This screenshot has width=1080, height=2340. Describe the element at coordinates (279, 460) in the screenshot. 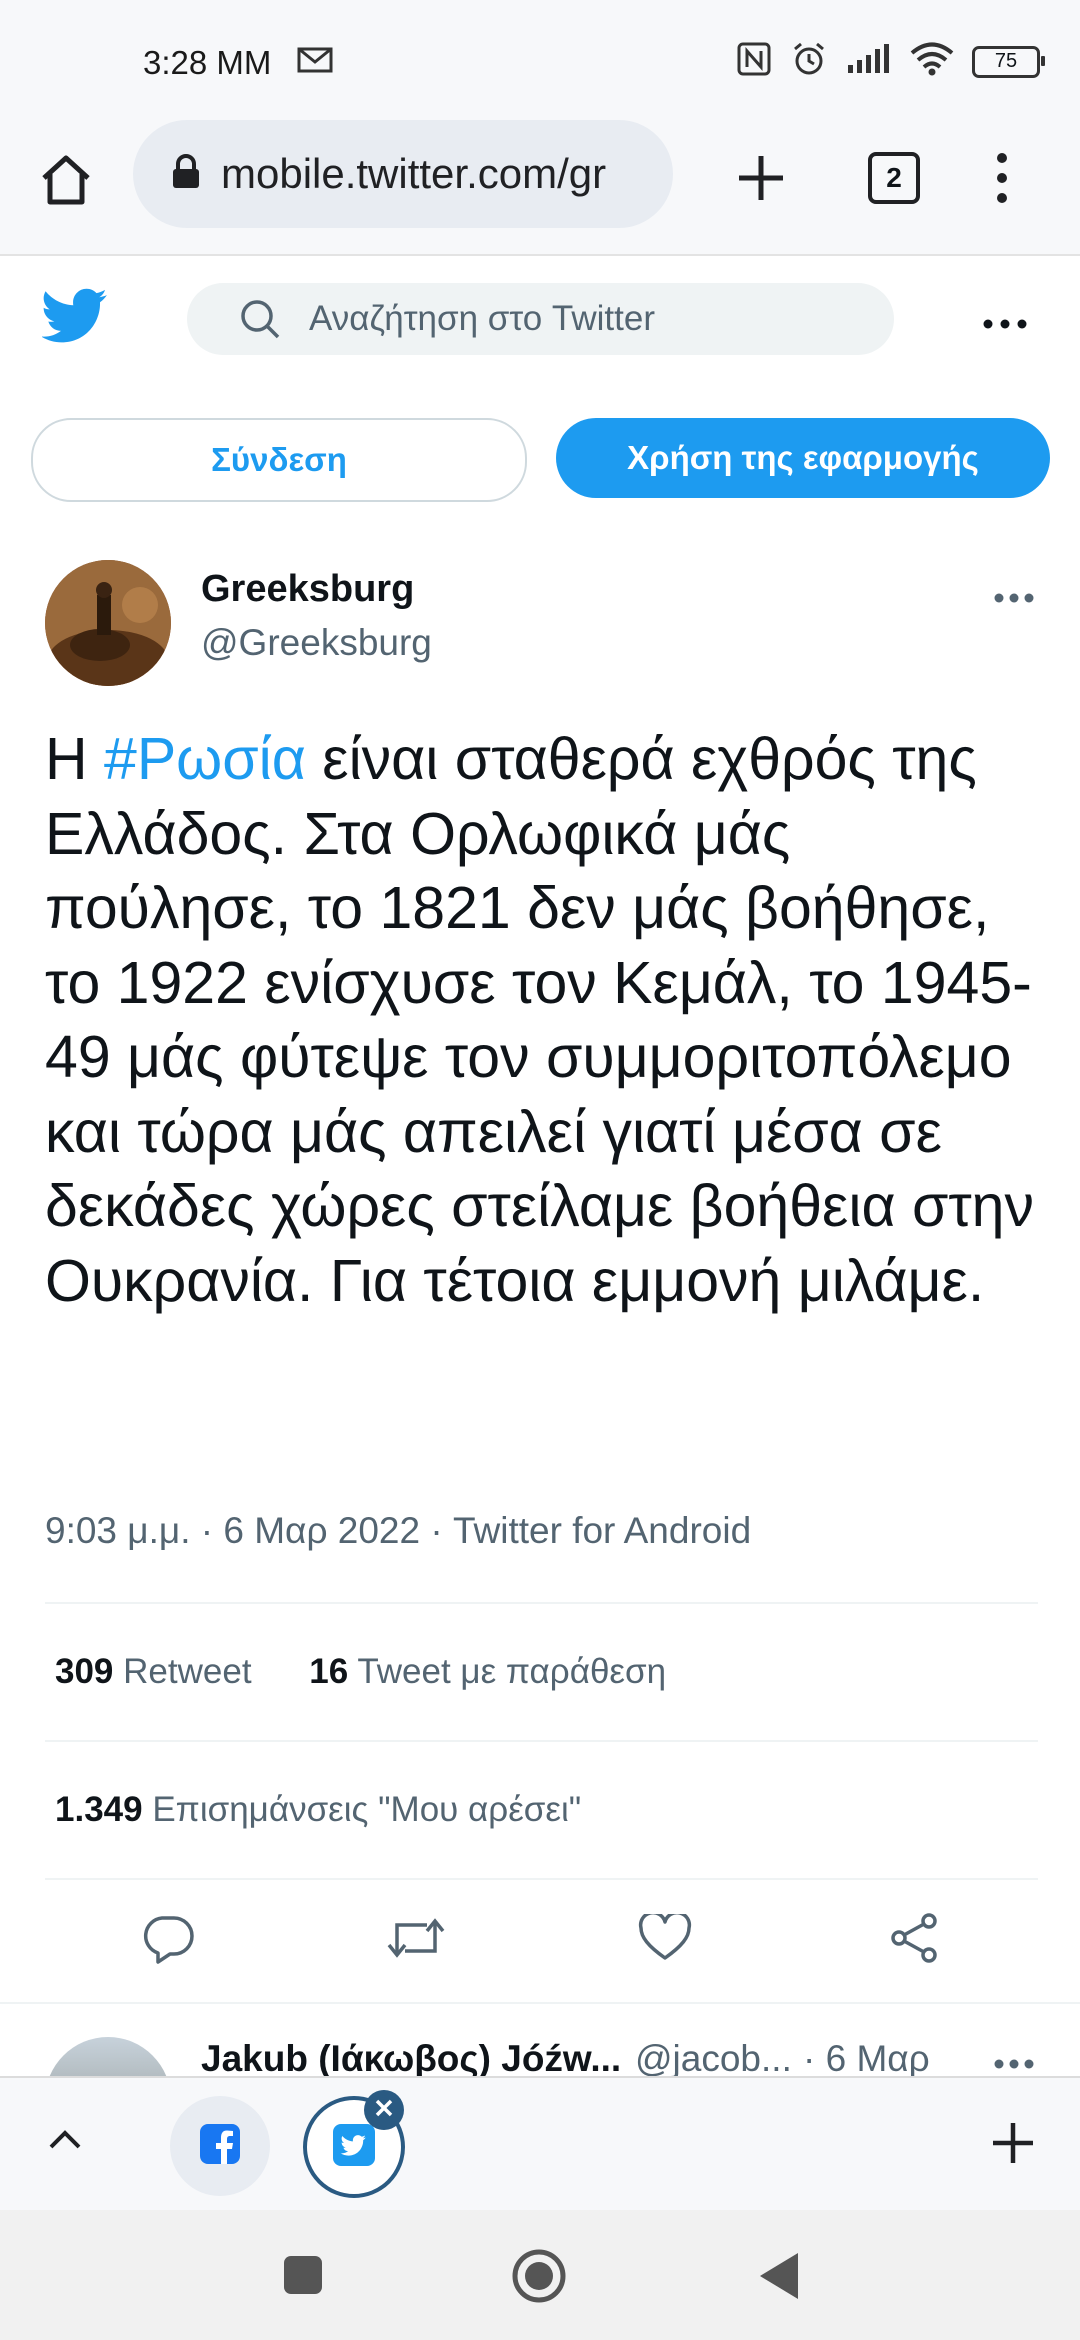

I see `login-button: Σύνδεση` at that location.